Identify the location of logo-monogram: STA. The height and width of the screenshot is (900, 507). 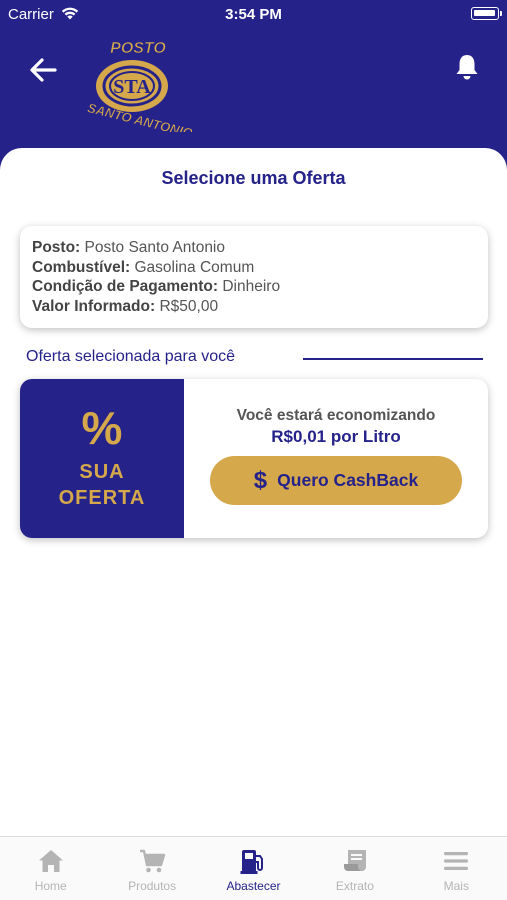
(132, 87).